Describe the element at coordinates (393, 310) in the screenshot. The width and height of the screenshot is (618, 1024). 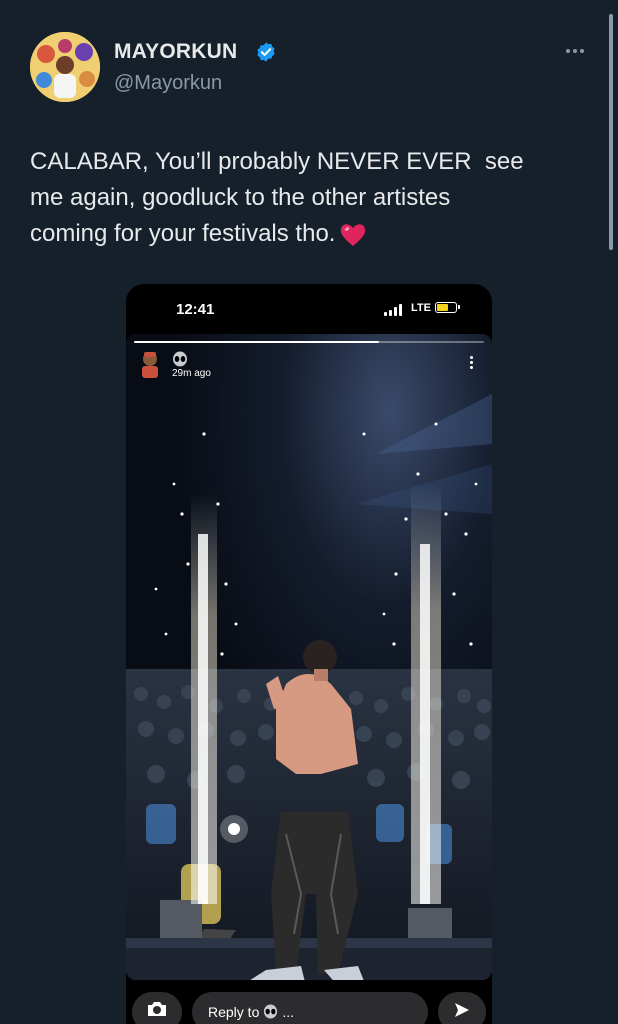
I see `signal-strength-icon` at that location.